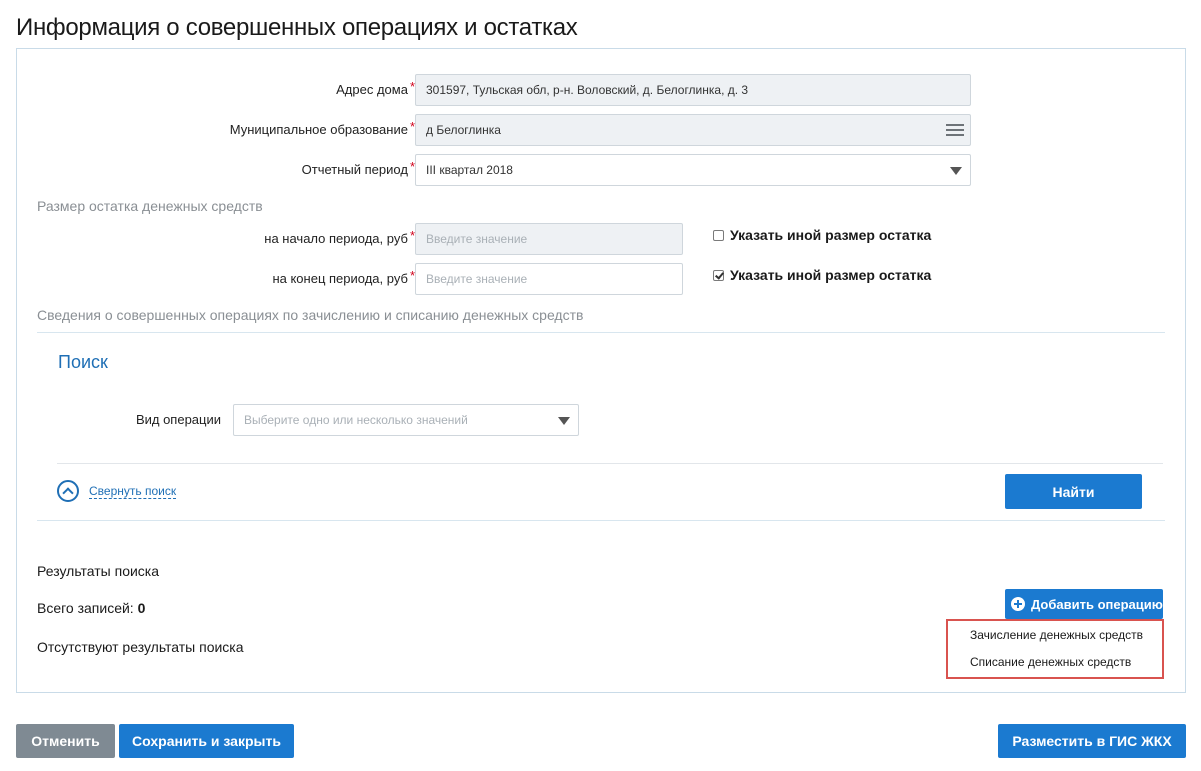  What do you see at coordinates (601, 520) in the screenshot?
I see `search-bottom-divider` at bounding box center [601, 520].